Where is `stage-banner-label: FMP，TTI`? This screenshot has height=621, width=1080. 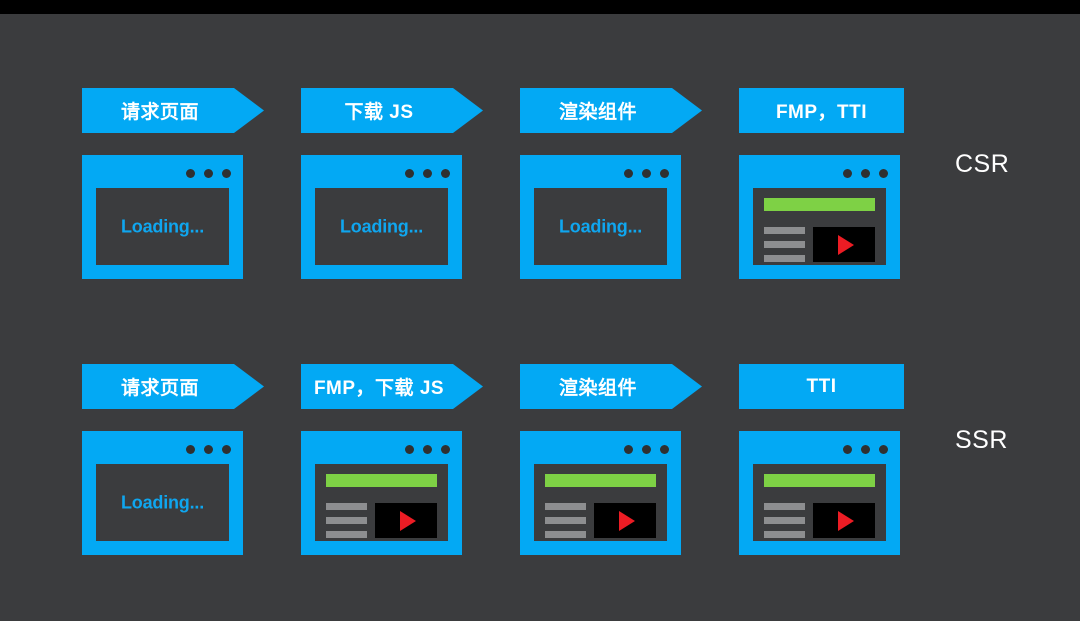 stage-banner-label: FMP，TTI is located at coordinates (821, 112).